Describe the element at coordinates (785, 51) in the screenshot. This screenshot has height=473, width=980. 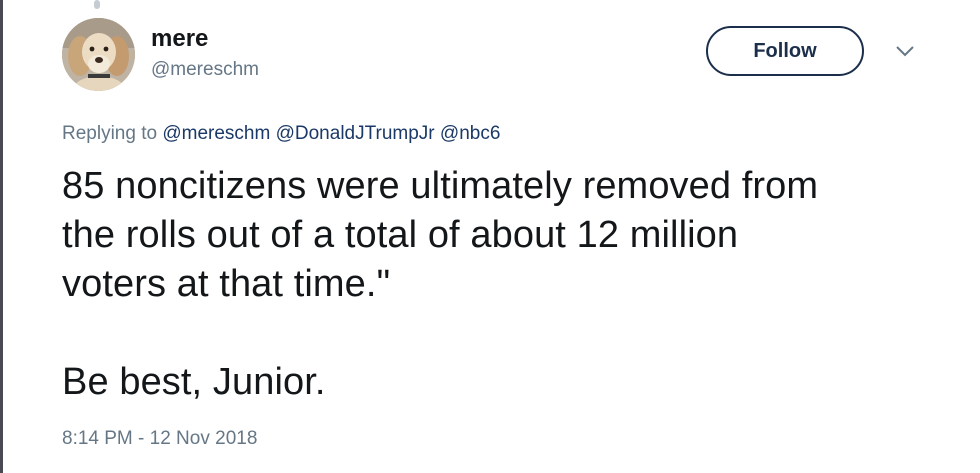
I see `follow-button: Follow` at that location.